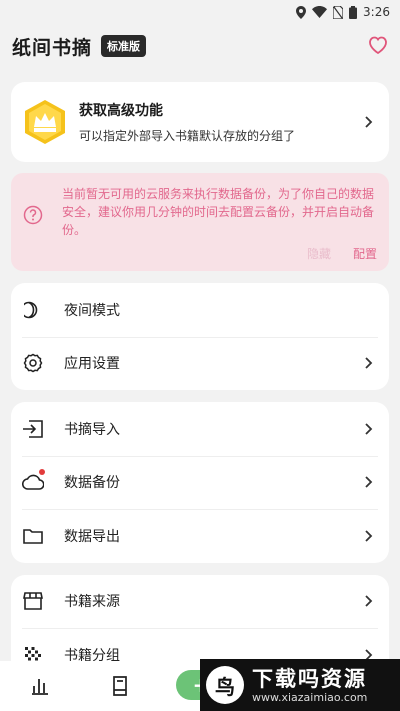 This screenshot has height=711, width=400. Describe the element at coordinates (200, 429) in the screenshot. I see `menu-item-import: 书摘导入` at that location.